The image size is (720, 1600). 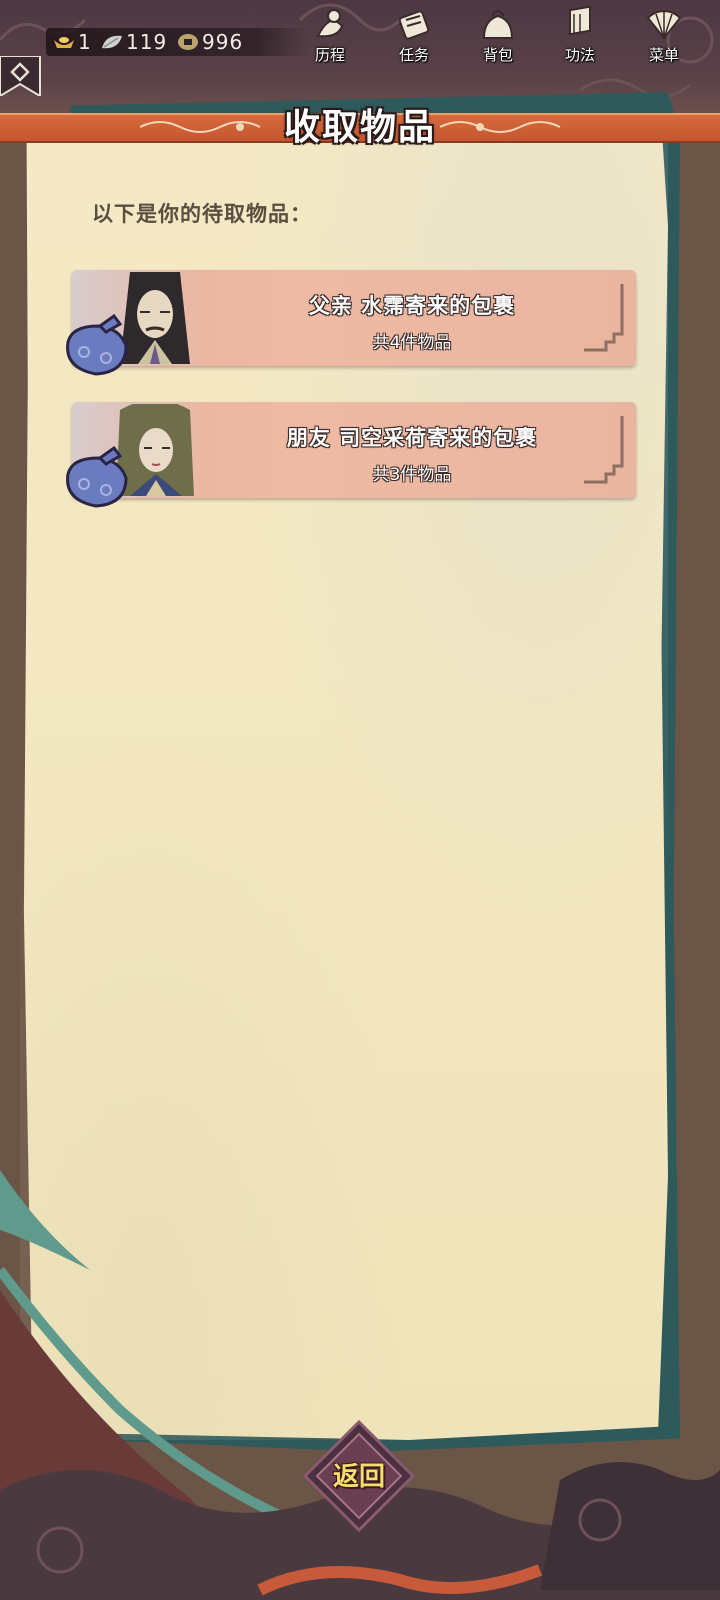 I want to click on scroll-icon, so click(x=580, y=21).